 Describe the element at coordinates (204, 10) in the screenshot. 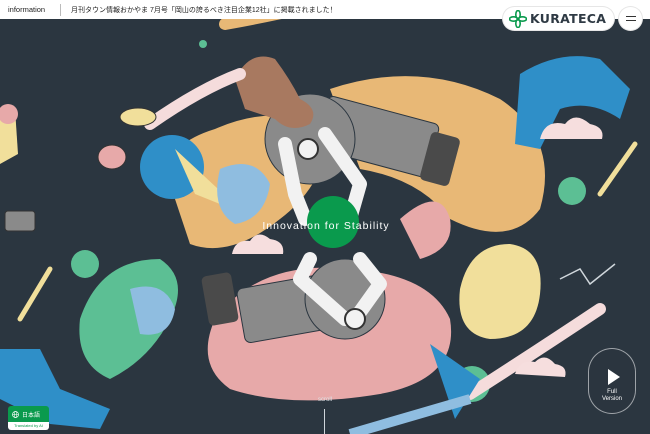

I see `news-ticker-link: 月刊タウン情報おかやま 7月号「岡山の誇るべき注目企業12社」に掲載されました！` at that location.